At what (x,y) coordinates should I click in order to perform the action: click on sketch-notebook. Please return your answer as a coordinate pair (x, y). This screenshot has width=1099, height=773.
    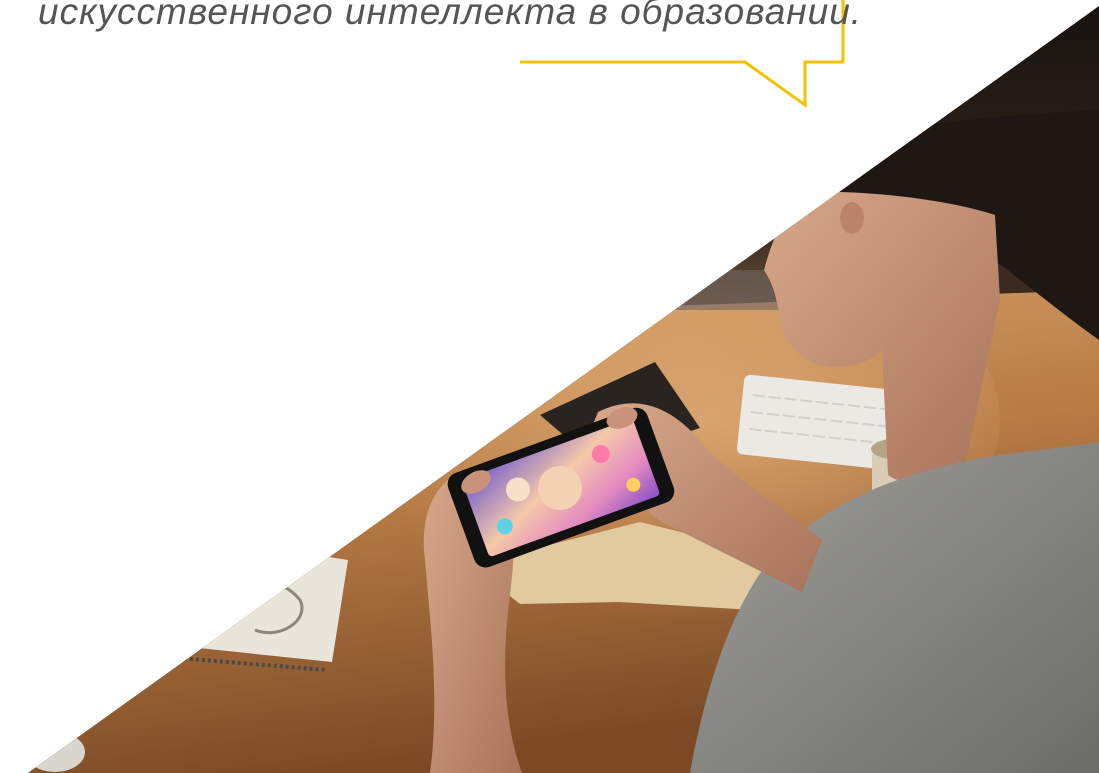
    Looking at the image, I should click on (259, 608).